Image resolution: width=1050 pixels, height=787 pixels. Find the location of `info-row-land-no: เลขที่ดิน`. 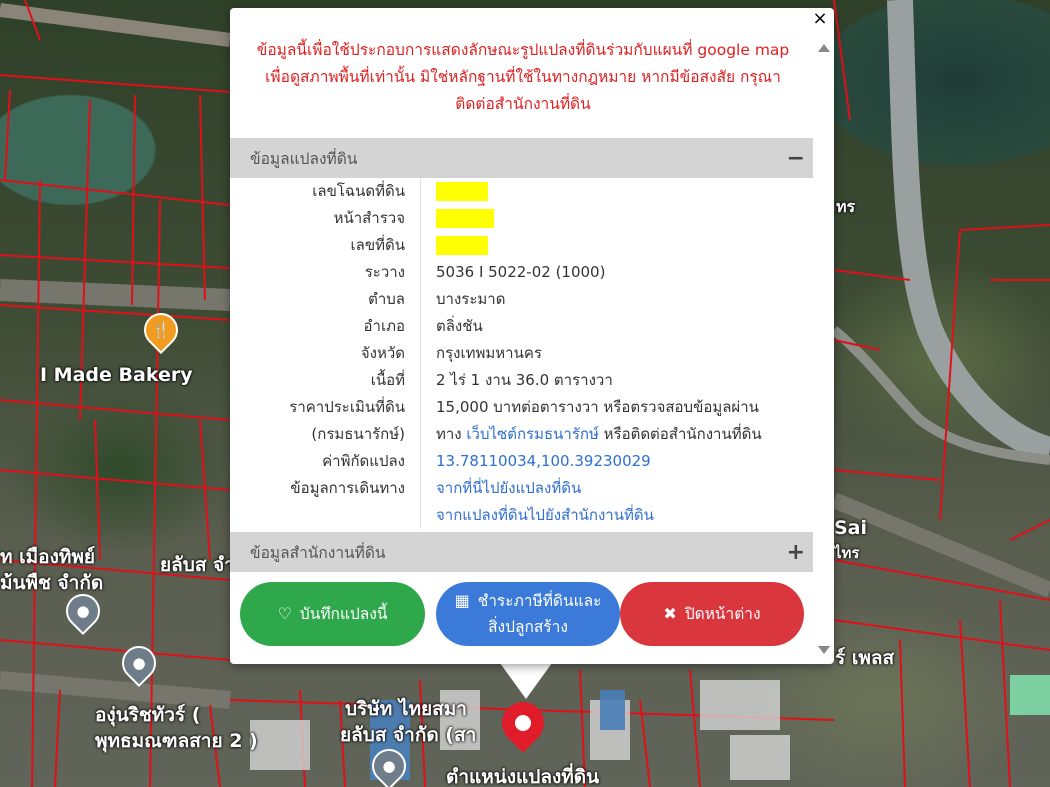

info-row-land-no: เลขที่ดิน is located at coordinates (521, 245).